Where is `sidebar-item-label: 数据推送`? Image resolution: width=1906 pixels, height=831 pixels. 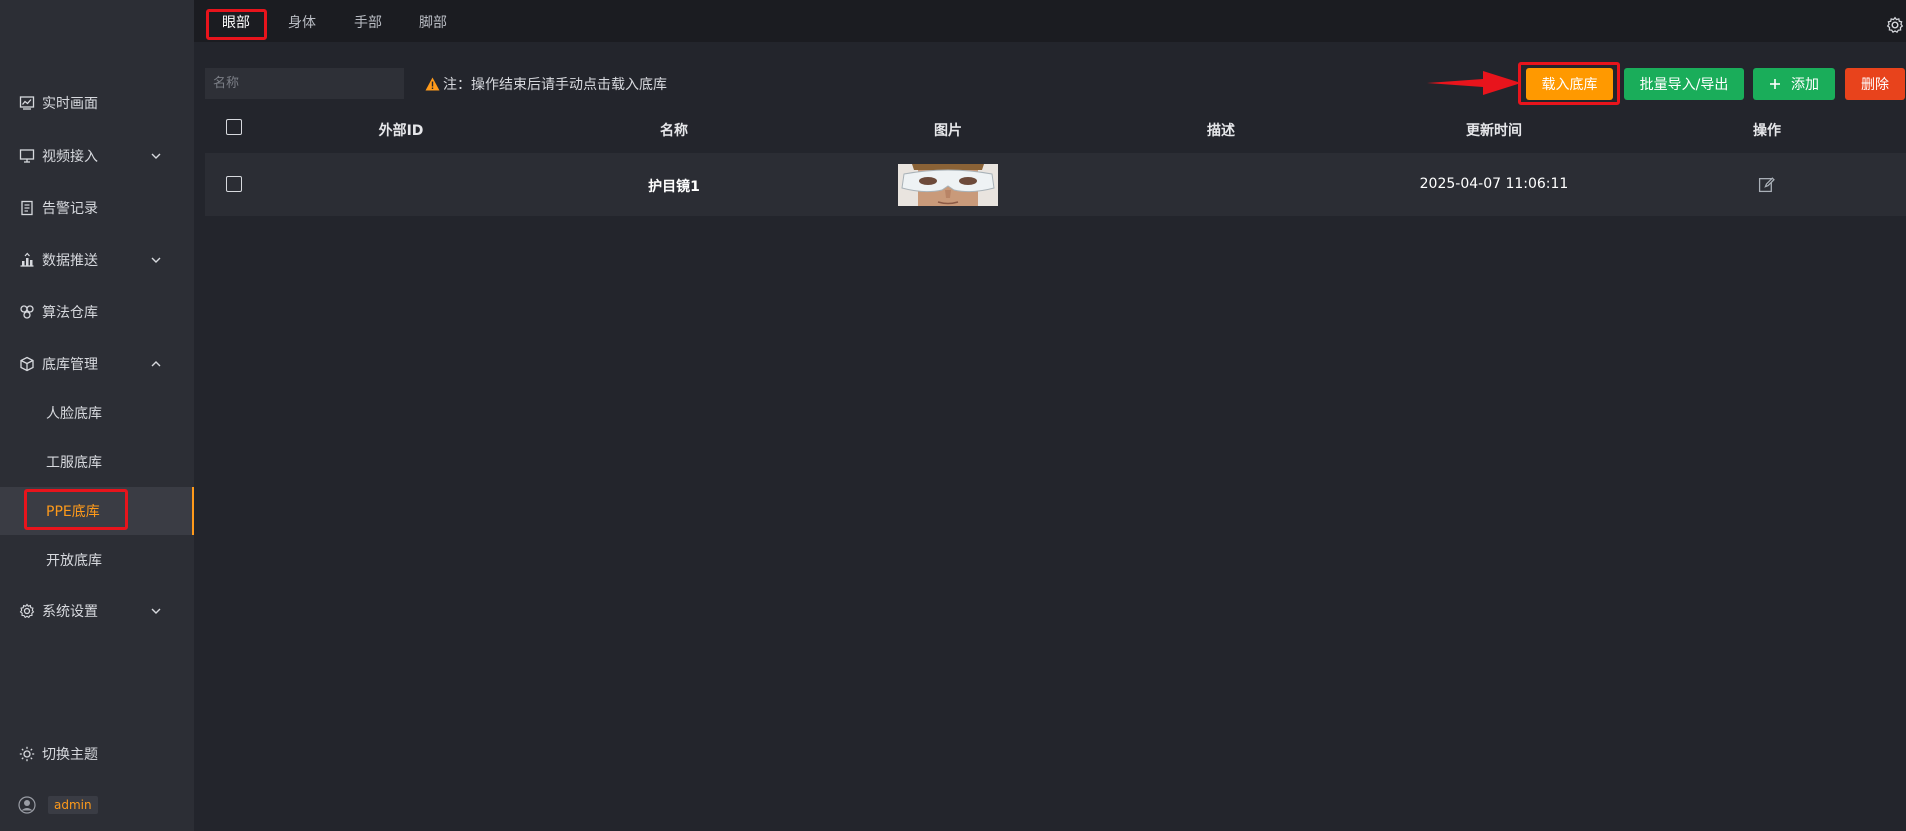
sidebar-item-label: 数据推送 is located at coordinates (70, 261).